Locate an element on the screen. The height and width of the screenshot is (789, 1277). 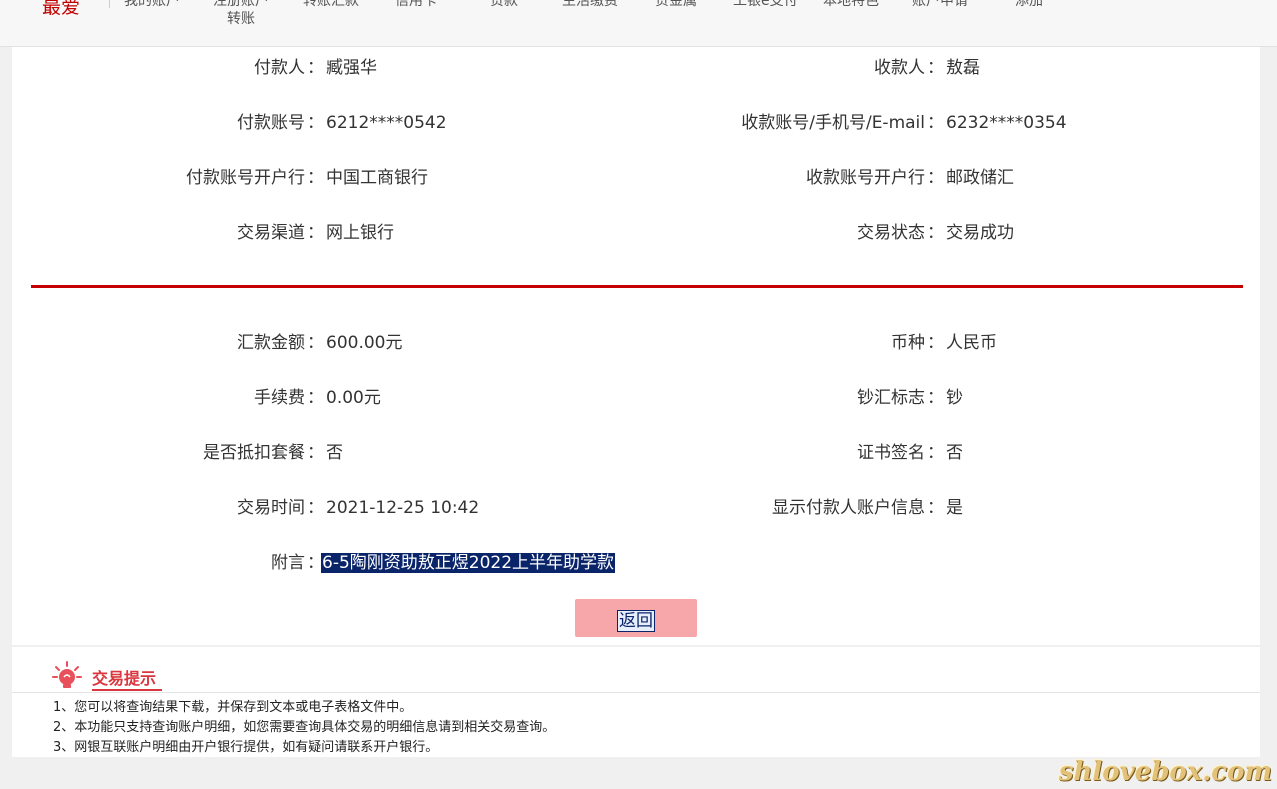
tips-title-underline is located at coordinates (127, 690).